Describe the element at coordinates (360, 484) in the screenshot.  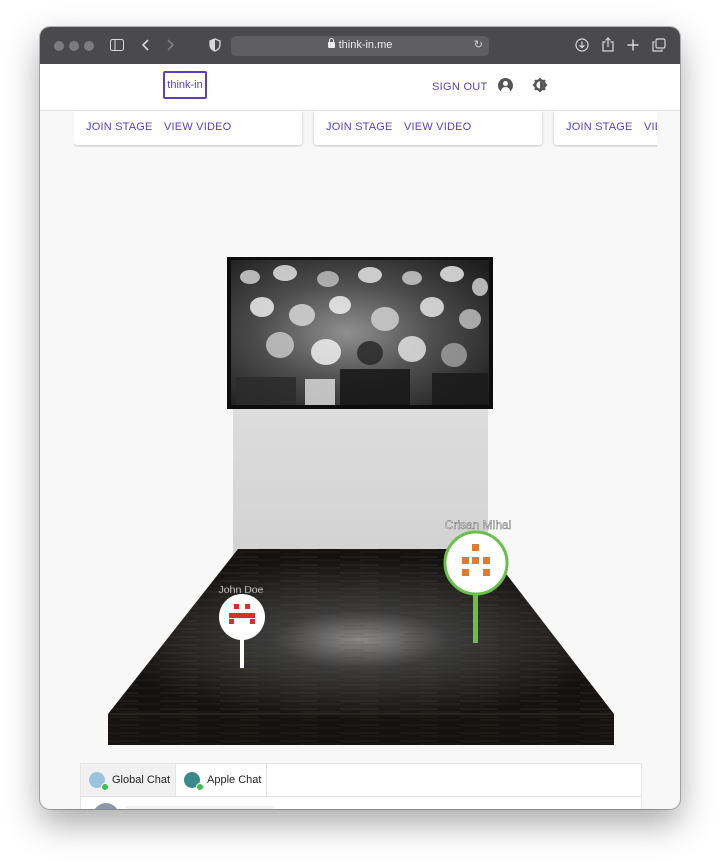
I see `stage-back-wall` at that location.